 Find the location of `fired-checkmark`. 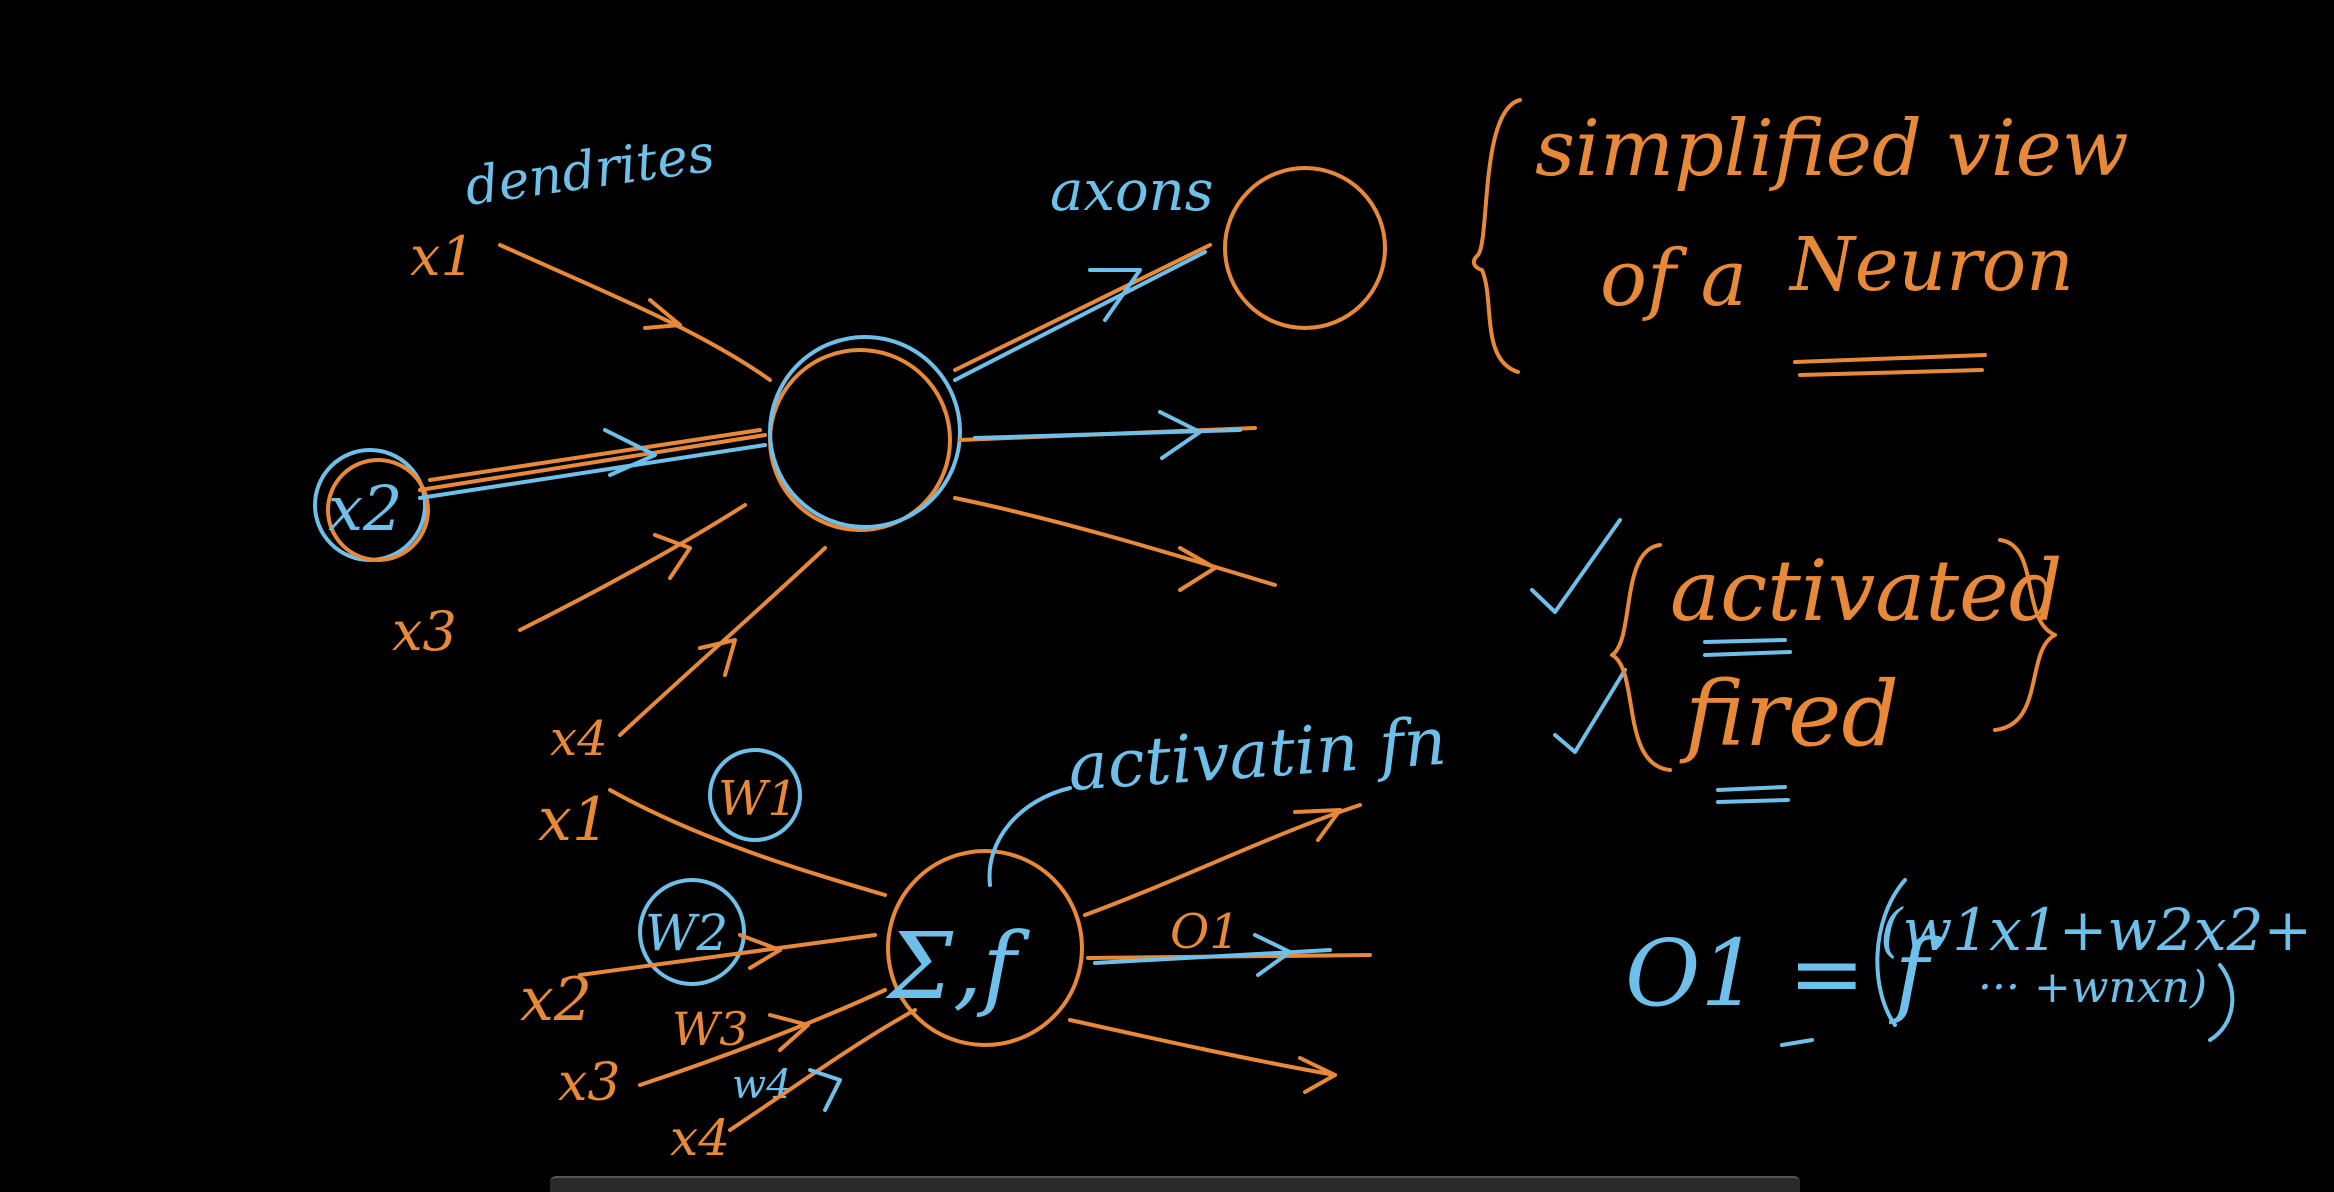

fired-checkmark is located at coordinates (1590, 711).